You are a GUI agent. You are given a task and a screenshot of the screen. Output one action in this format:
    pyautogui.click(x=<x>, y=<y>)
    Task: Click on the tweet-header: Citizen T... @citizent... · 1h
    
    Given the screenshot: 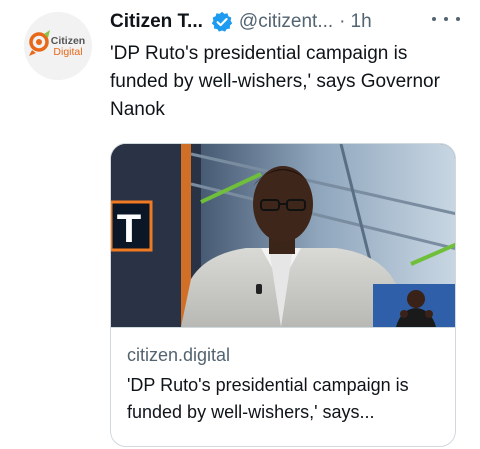 What is the action you would take?
    pyautogui.click(x=287, y=22)
    